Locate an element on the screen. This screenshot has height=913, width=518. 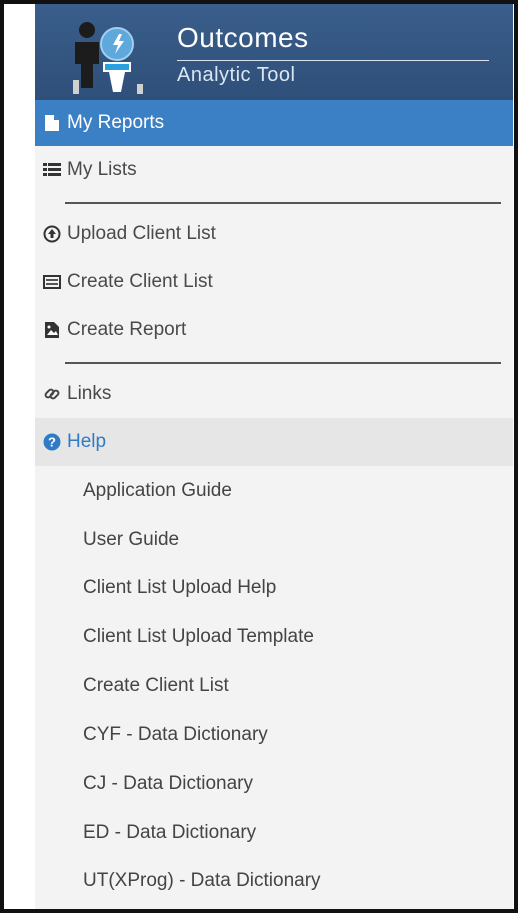
nav-links: Links is located at coordinates (274, 394).